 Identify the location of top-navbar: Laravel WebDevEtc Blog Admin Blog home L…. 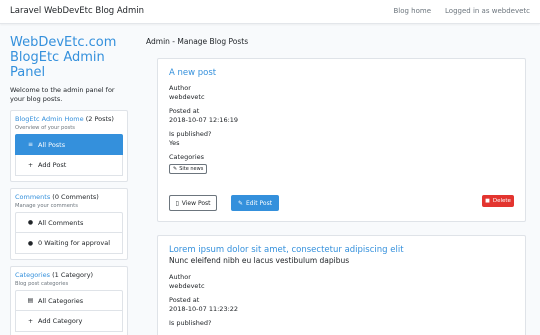
(270, 12).